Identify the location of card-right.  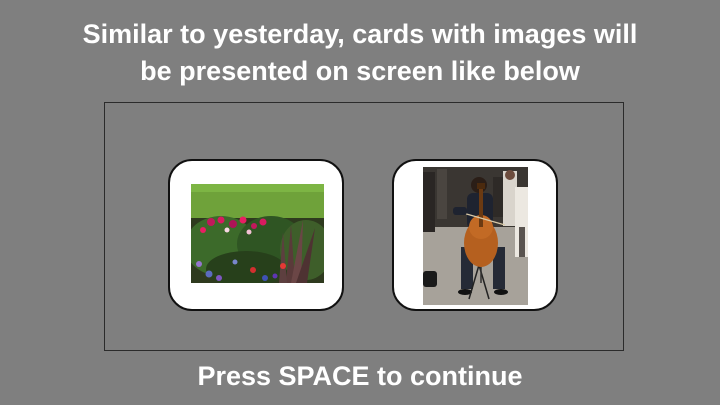
(475, 235).